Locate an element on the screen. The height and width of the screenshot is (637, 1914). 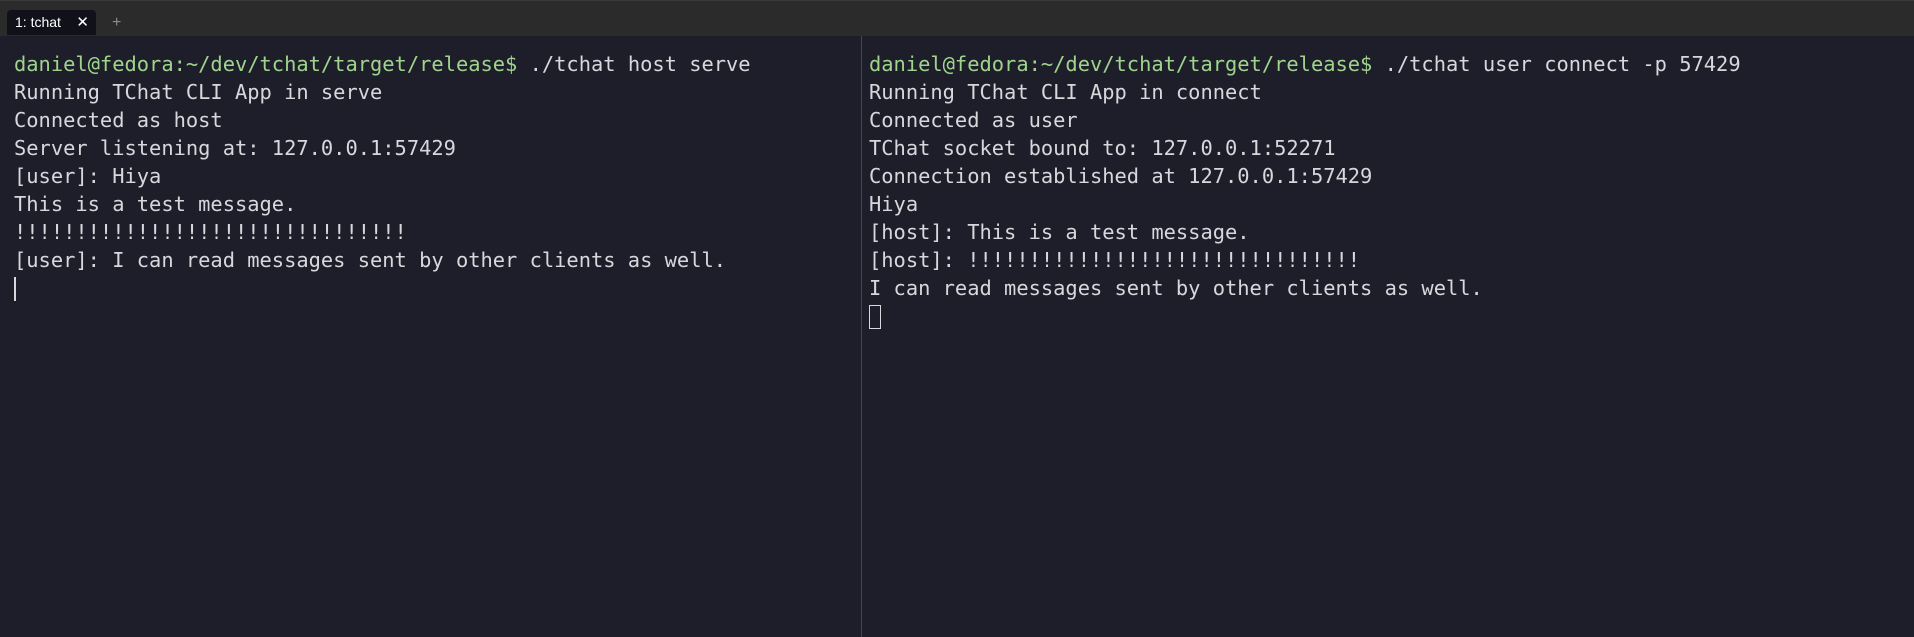
output-line: [host]: This is a test message. is located at coordinates (1059, 232).